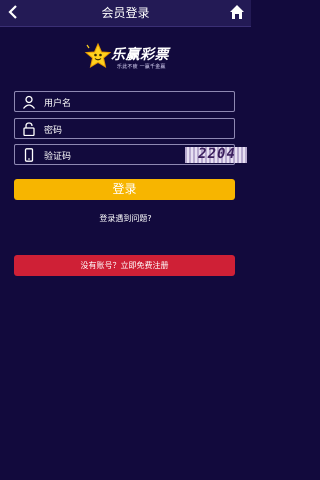 This screenshot has width=320, height=480. I want to click on app-logo: 乐赢彩票 乐此不疲 一赢千金赢, so click(131, 59).